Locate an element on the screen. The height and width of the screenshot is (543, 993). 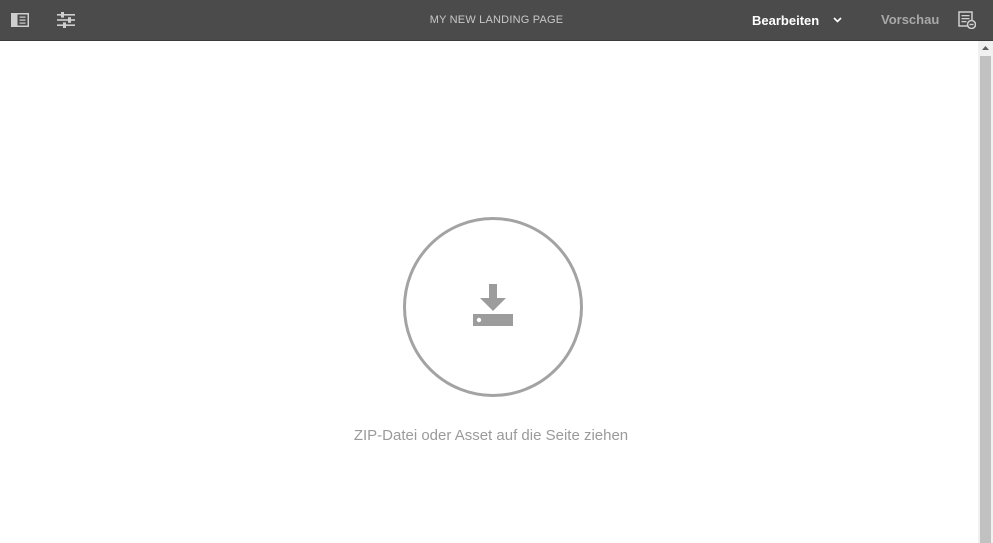
page-information-button is located at coordinates (967, 20).